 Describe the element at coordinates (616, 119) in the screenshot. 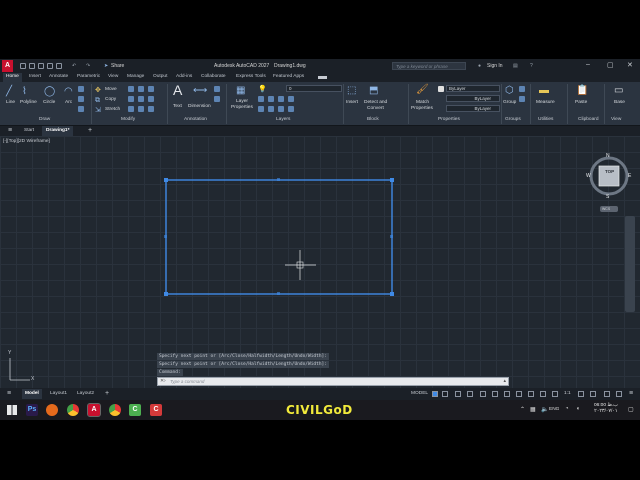

I see `view-panel-label: View` at that location.